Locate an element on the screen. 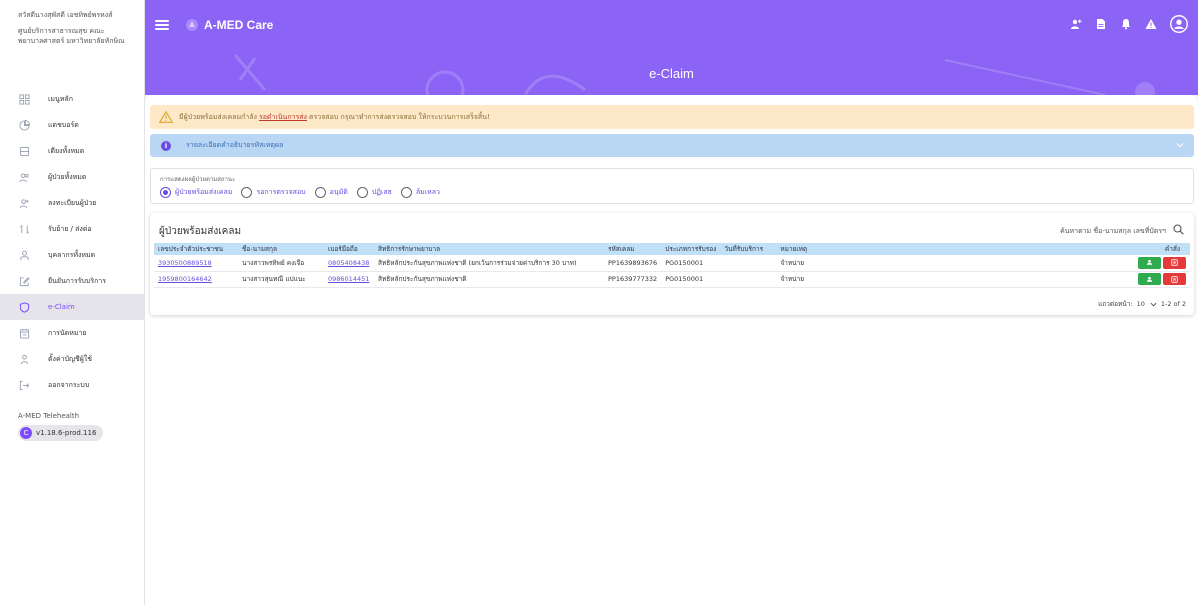 Image resolution: width=1198 pixels, height=605 pixels. search-input: ค้นหาตาม ชื่อ-นามสกุล เลขที่บัตรฯ is located at coordinates (1113, 231).